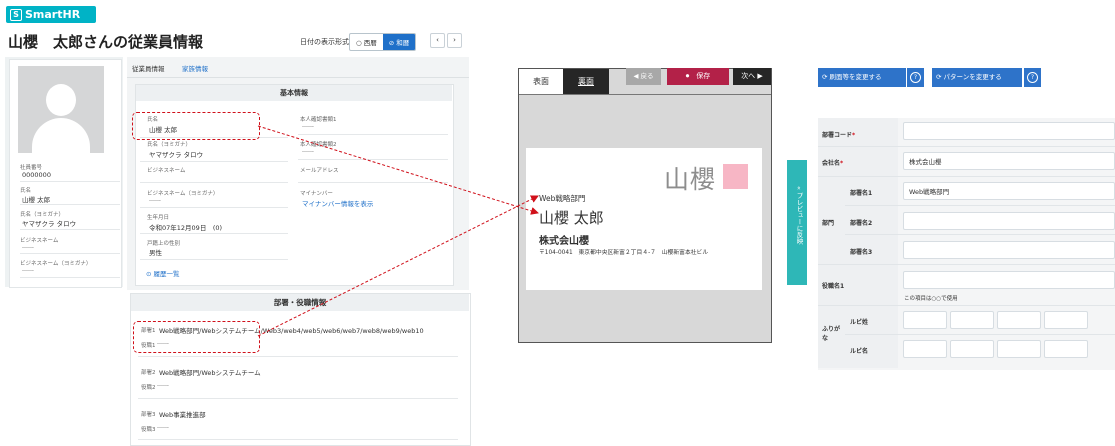 The image size is (1115, 446). Describe the element at coordinates (398, 170) in the screenshot. I see `name-mapping-arrow` at that location.